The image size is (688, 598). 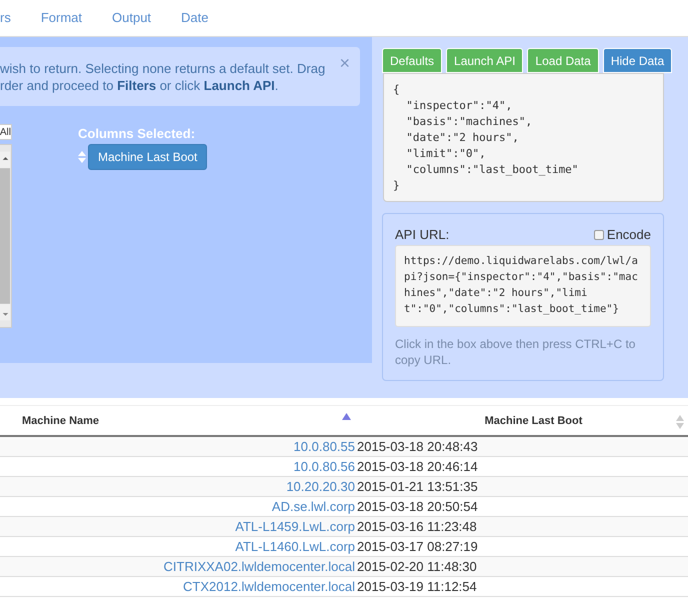 I want to click on machine-name-link: CTX2012.lwldemocenter.local, so click(x=270, y=586).